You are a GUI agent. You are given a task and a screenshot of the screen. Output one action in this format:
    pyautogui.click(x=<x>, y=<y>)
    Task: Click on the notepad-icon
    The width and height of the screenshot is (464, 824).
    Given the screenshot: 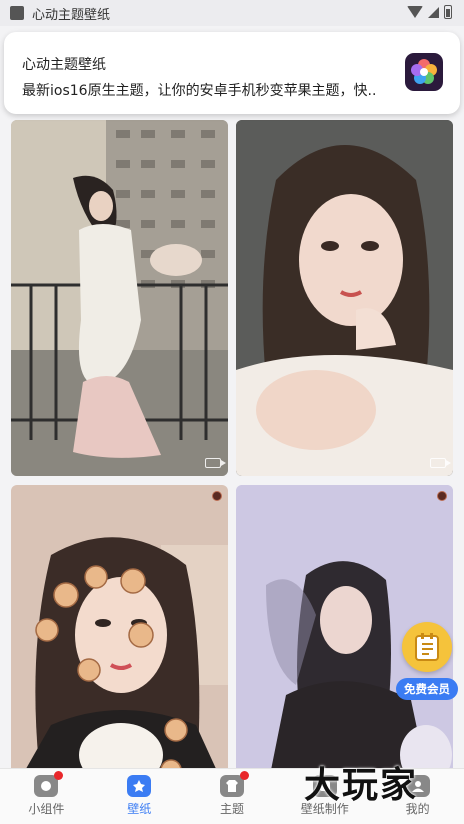 What is the action you would take?
    pyautogui.click(x=427, y=647)
    